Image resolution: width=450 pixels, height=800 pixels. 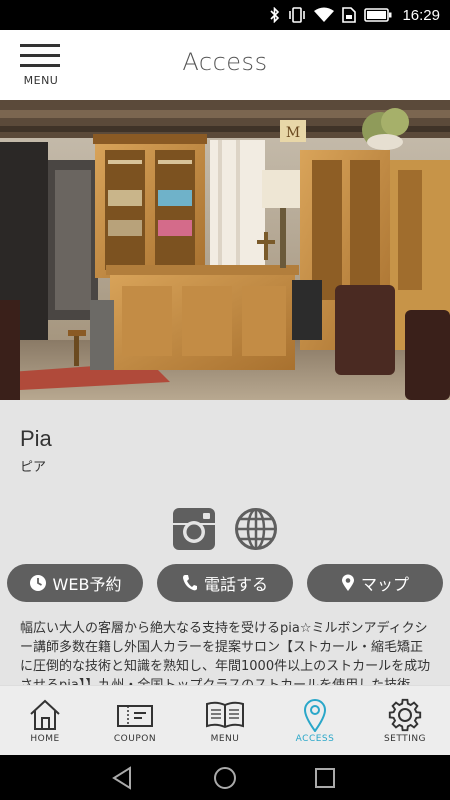 I want to click on bluetooth-icon, so click(x=275, y=15).